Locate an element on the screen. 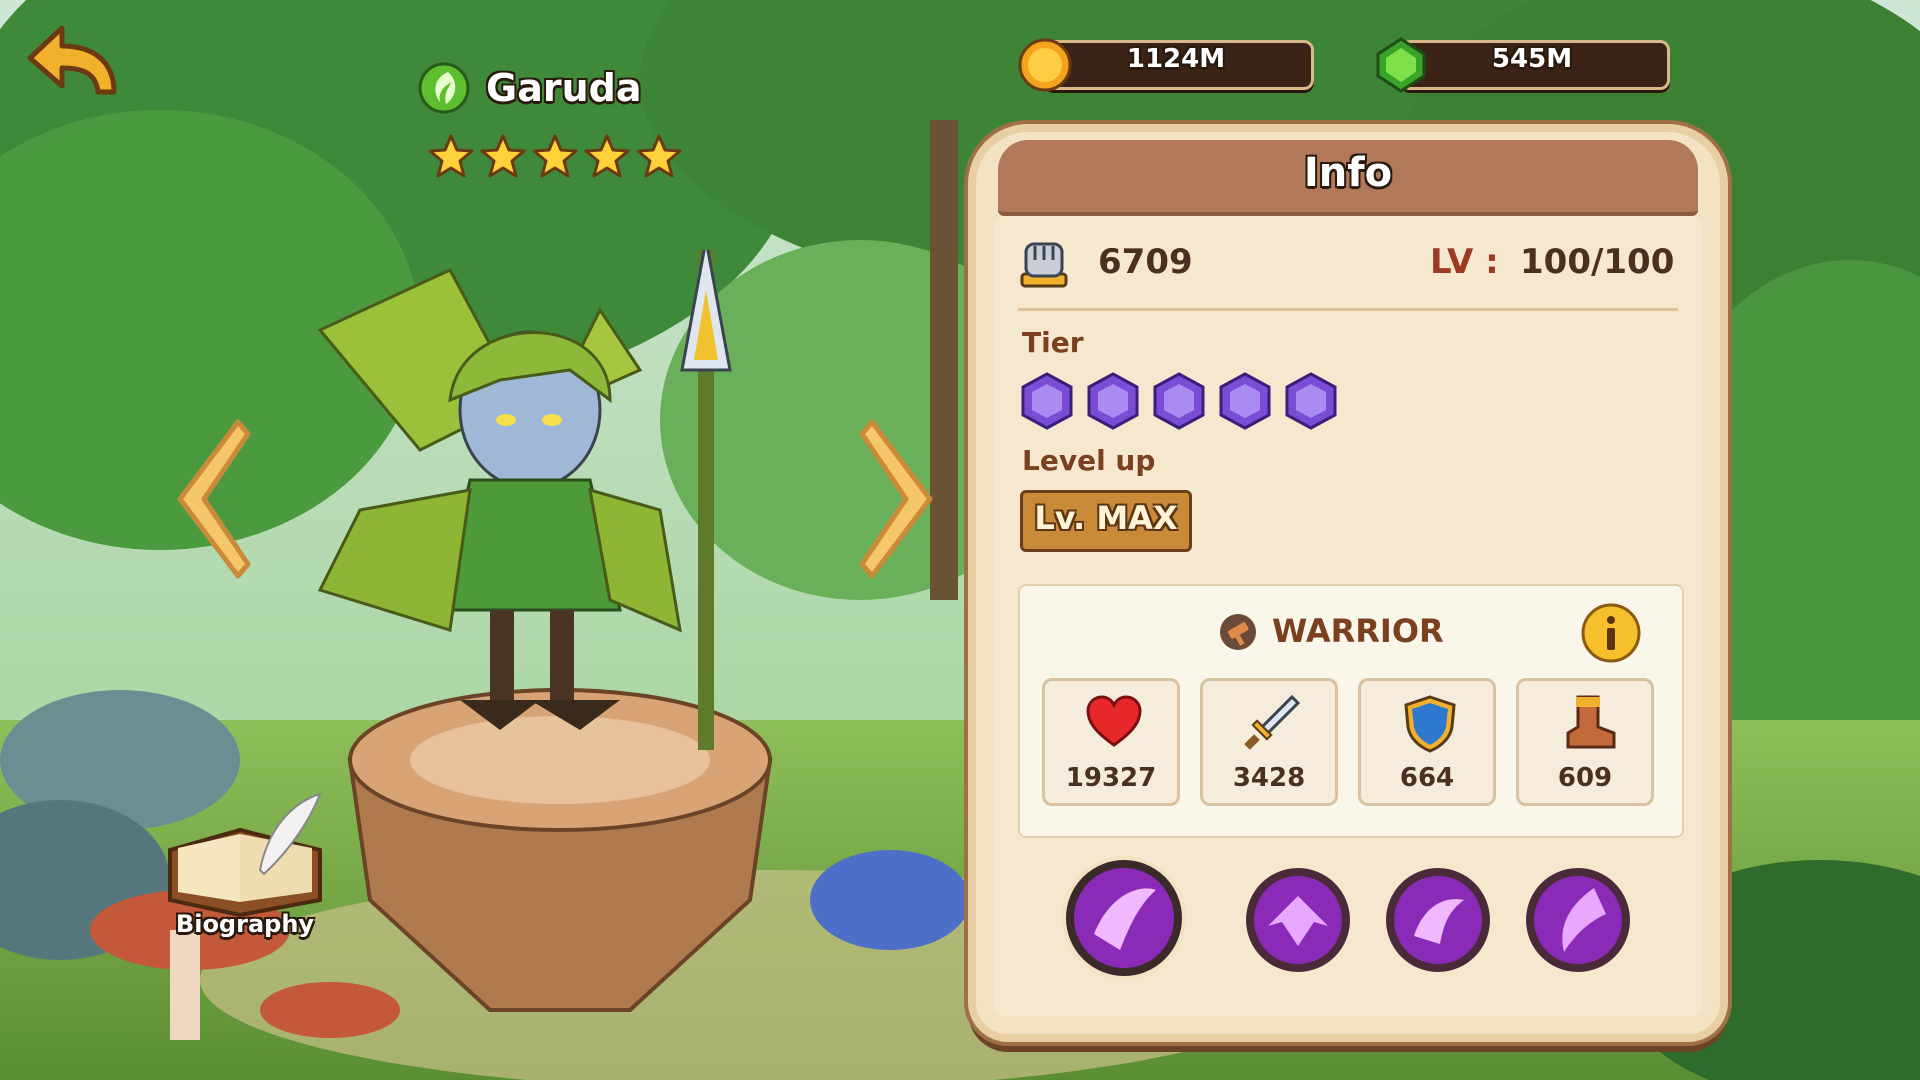 This screenshot has width=1920, height=1080. biography-button: Biography is located at coordinates (245, 870).